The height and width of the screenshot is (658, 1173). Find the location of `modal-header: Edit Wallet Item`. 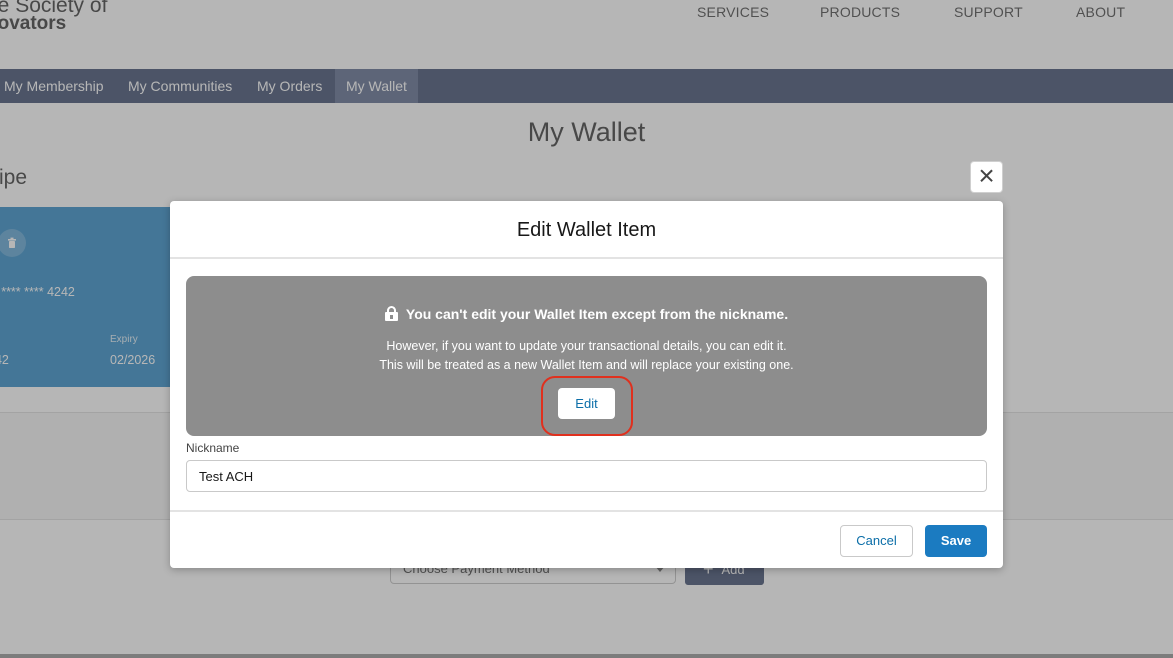

modal-header: Edit Wallet Item is located at coordinates (586, 230).